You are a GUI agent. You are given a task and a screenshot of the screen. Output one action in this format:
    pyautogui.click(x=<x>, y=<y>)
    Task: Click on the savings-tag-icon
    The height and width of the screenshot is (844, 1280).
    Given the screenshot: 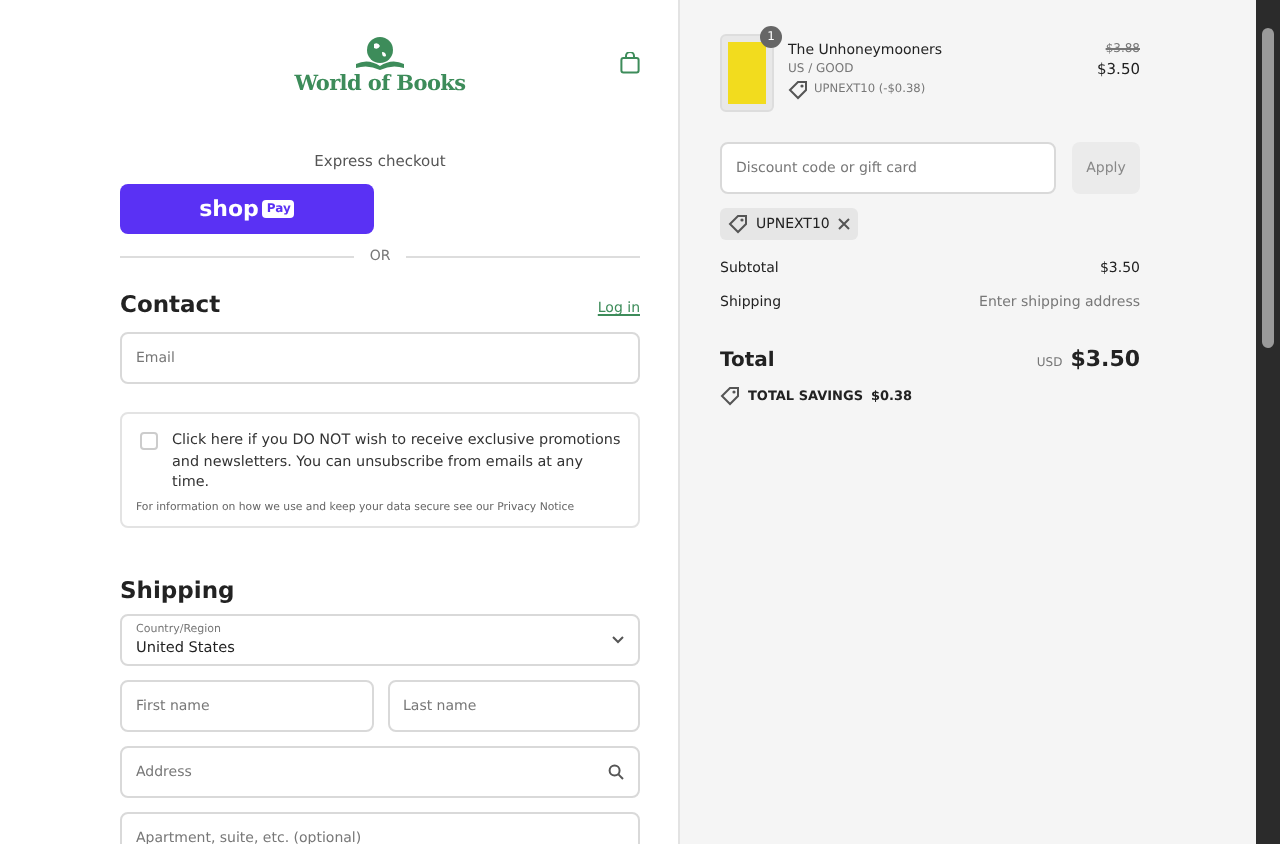 What is the action you would take?
    pyautogui.click(x=730, y=396)
    